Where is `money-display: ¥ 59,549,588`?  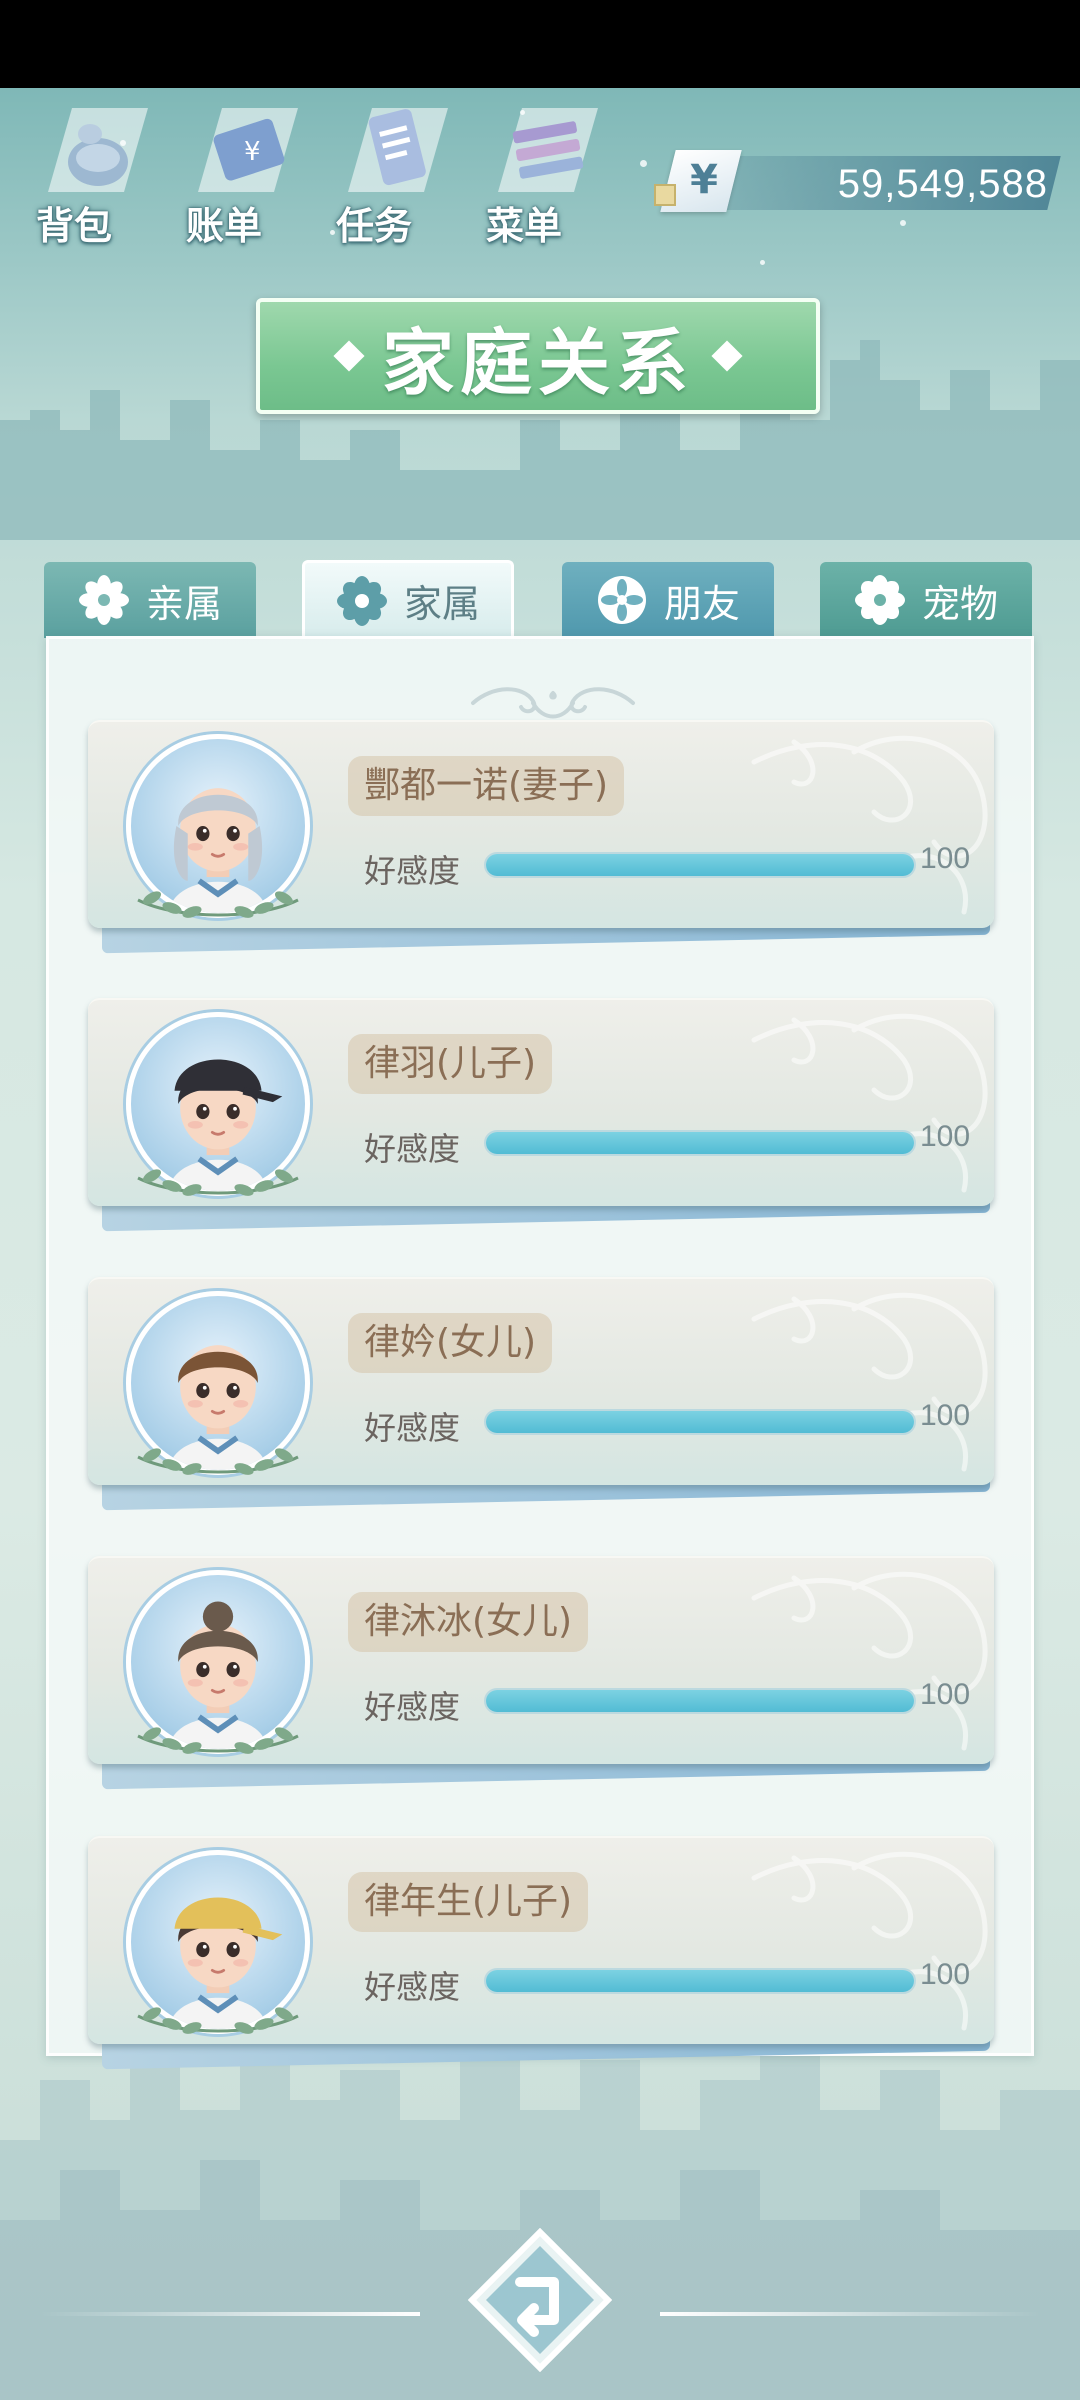
money-display: ¥ 59,549,588 is located at coordinates (857, 183).